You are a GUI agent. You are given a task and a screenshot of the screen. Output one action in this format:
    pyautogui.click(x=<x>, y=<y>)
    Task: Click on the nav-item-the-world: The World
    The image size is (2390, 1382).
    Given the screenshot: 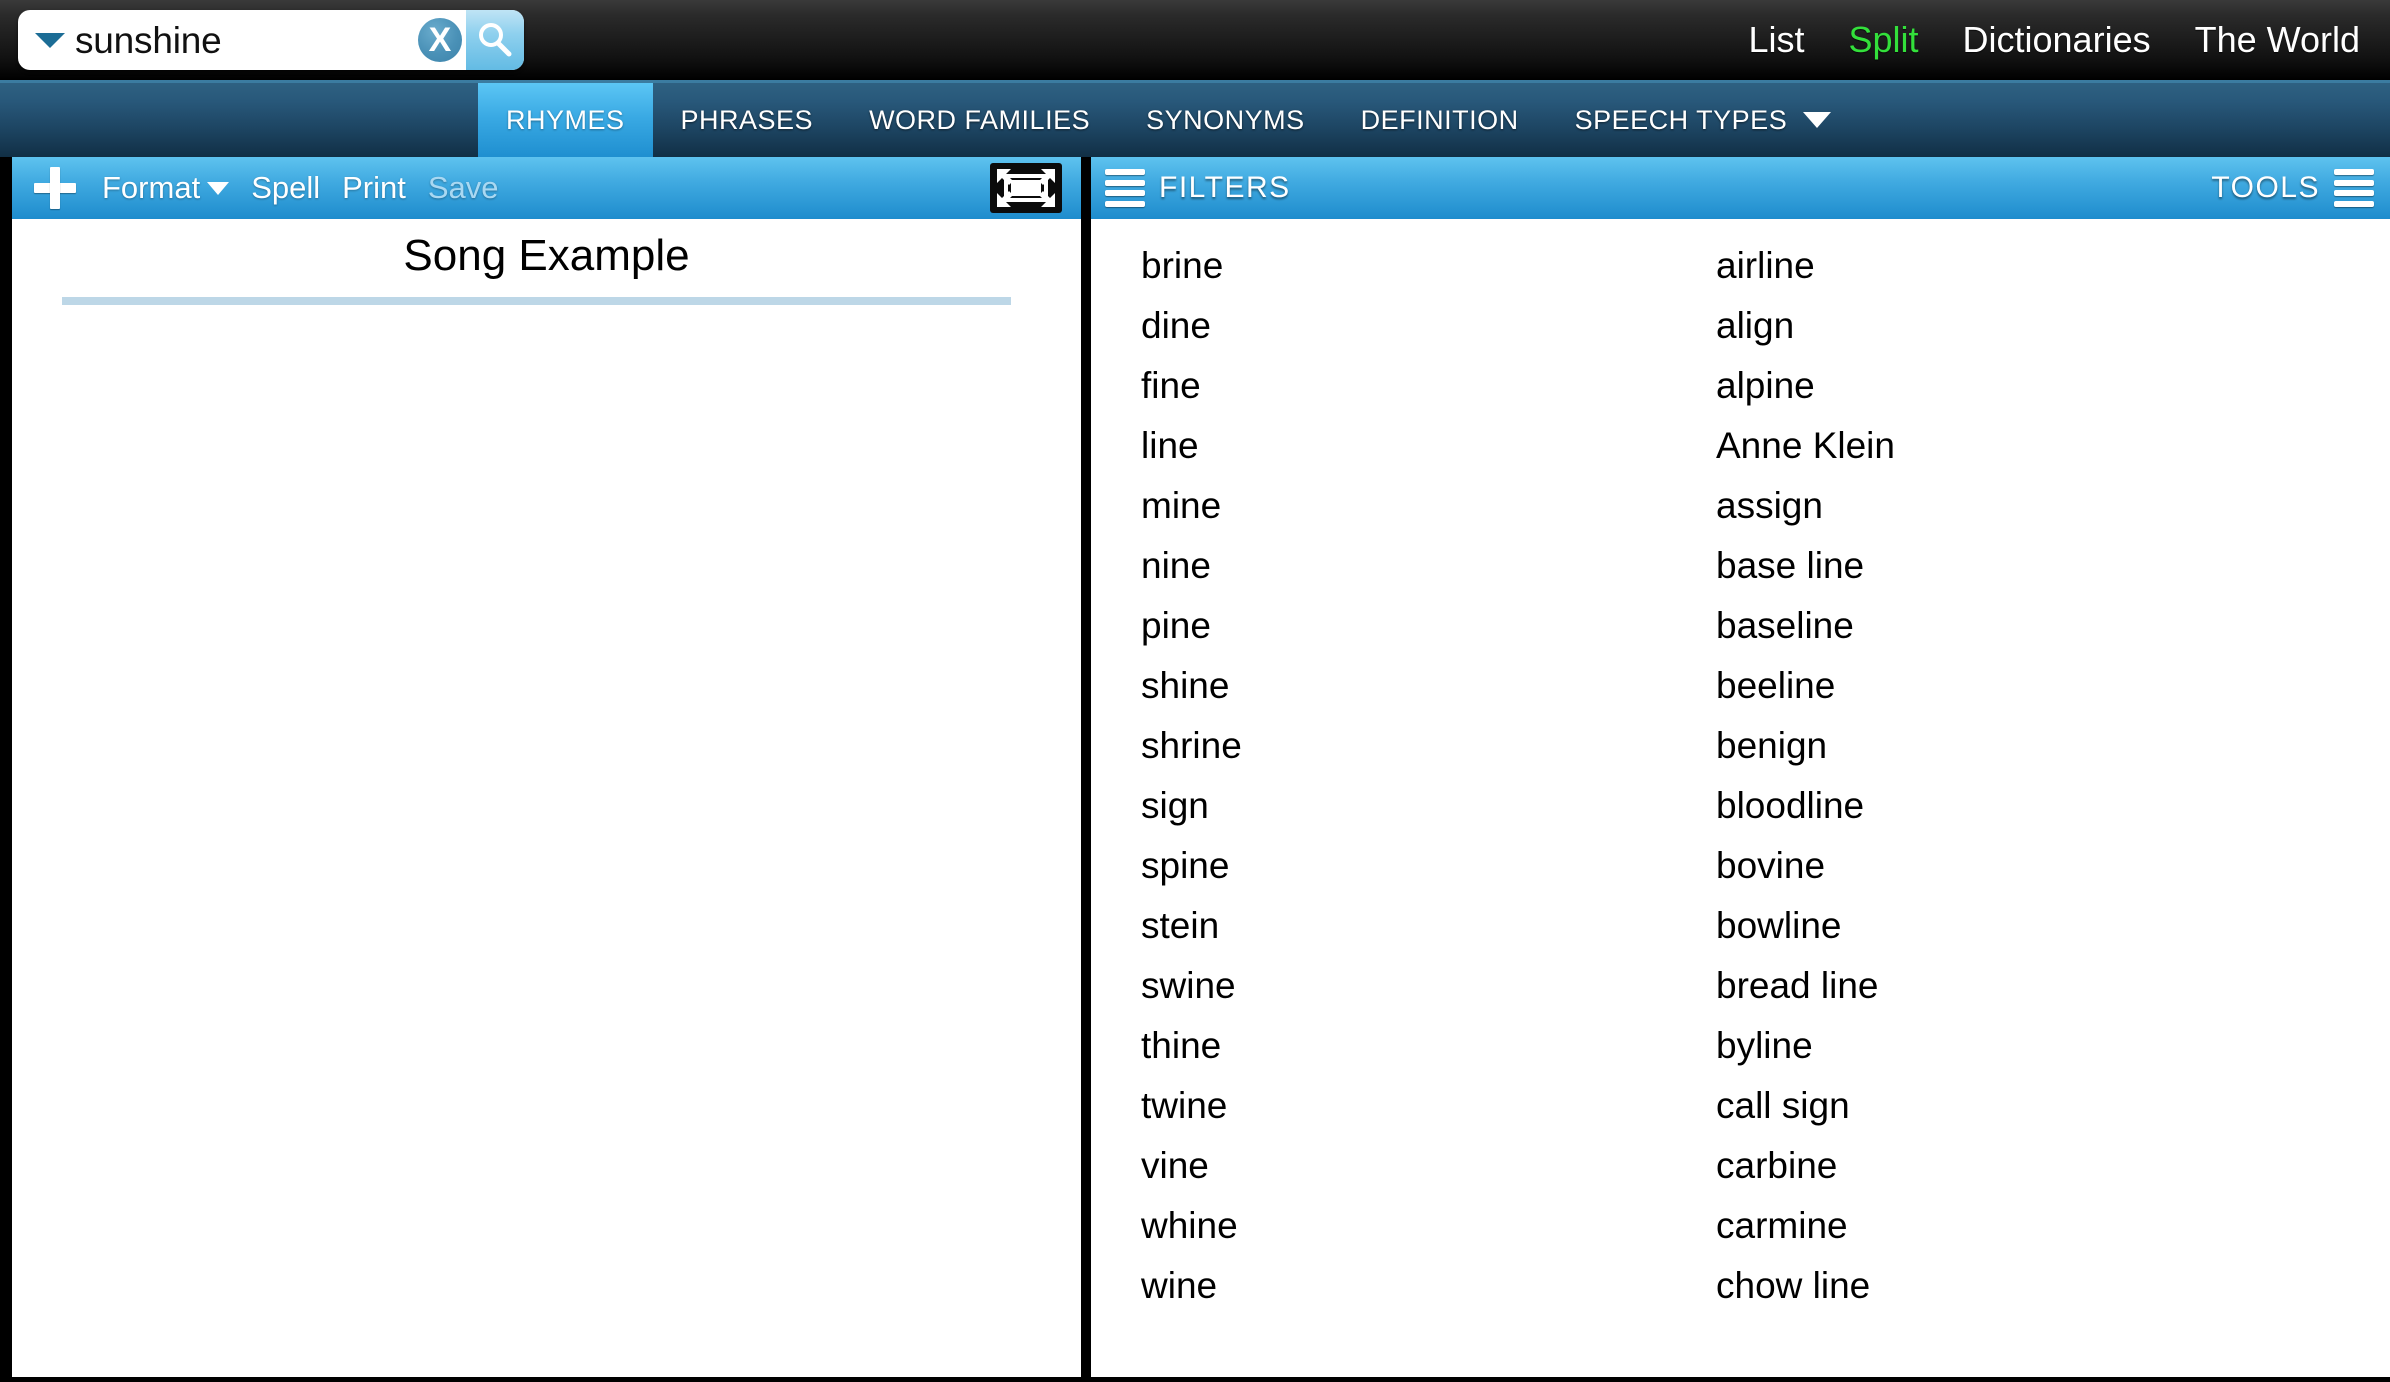 What is the action you would take?
    pyautogui.click(x=2277, y=40)
    